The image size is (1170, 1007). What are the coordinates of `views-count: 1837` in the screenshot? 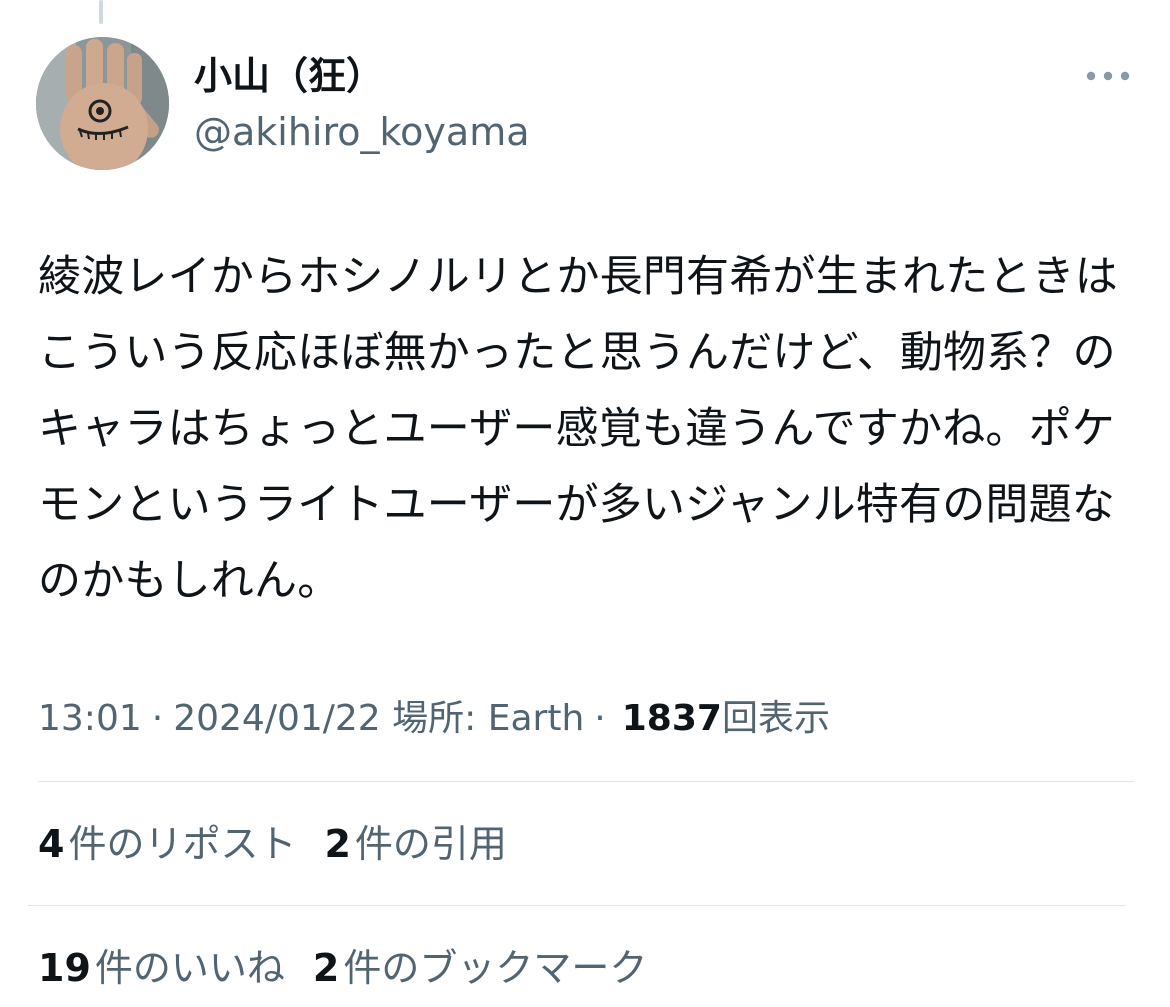 It's located at (671, 718).